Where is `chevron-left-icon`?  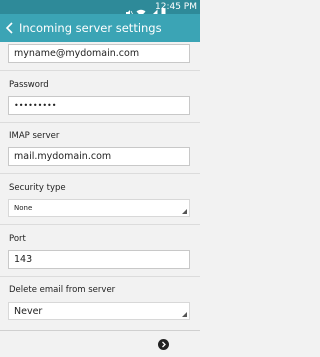
chevron-left-icon is located at coordinates (11, 30).